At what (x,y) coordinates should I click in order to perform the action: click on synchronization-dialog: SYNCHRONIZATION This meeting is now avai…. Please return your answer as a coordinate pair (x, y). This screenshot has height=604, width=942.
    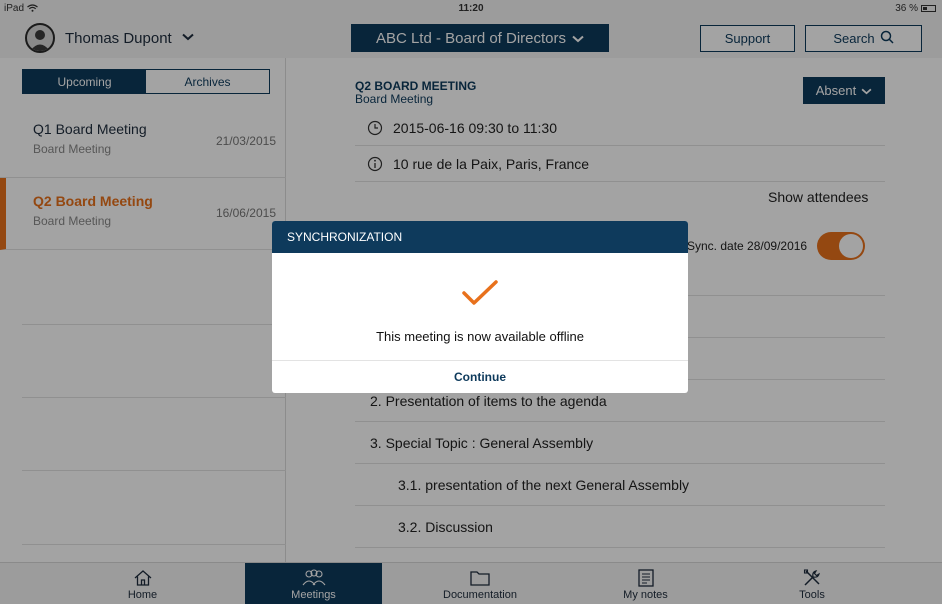
    Looking at the image, I should click on (480, 307).